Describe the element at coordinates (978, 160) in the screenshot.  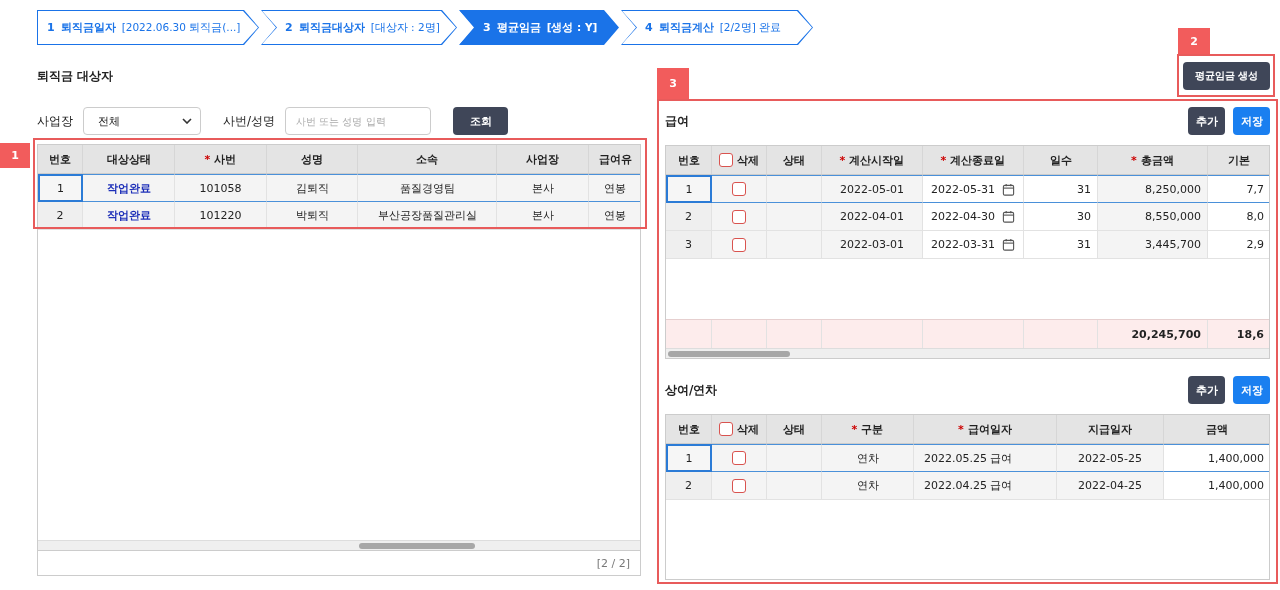
I see `column-header: 계산종료일` at that location.